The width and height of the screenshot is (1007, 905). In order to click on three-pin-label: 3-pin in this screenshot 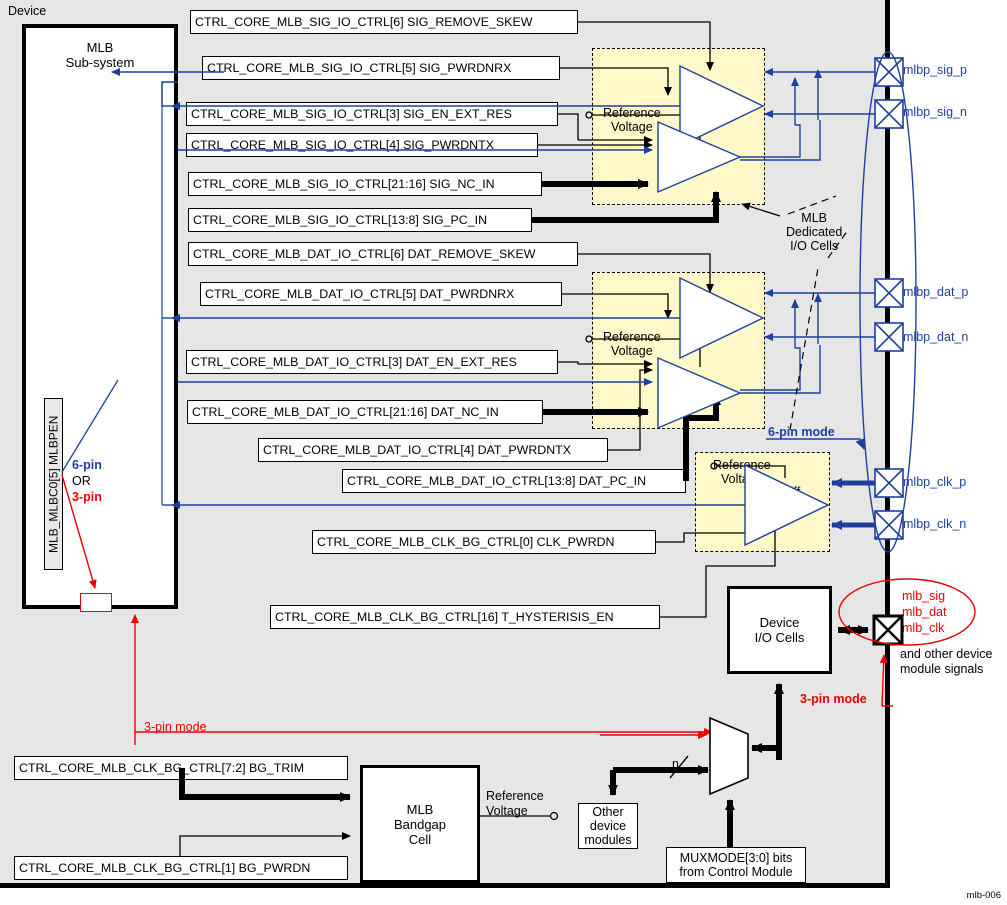, I will do `click(87, 497)`.